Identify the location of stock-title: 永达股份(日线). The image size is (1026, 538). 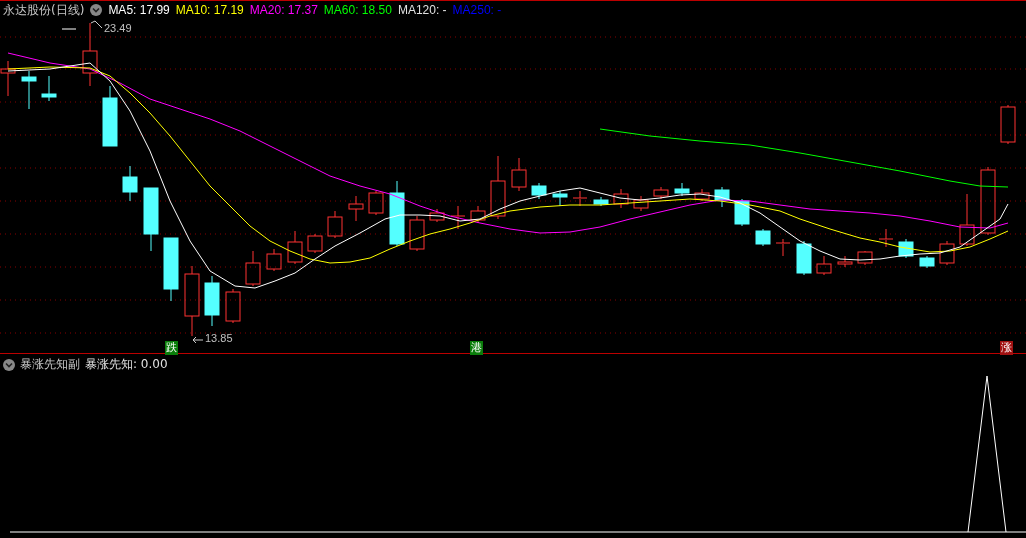
(44, 10).